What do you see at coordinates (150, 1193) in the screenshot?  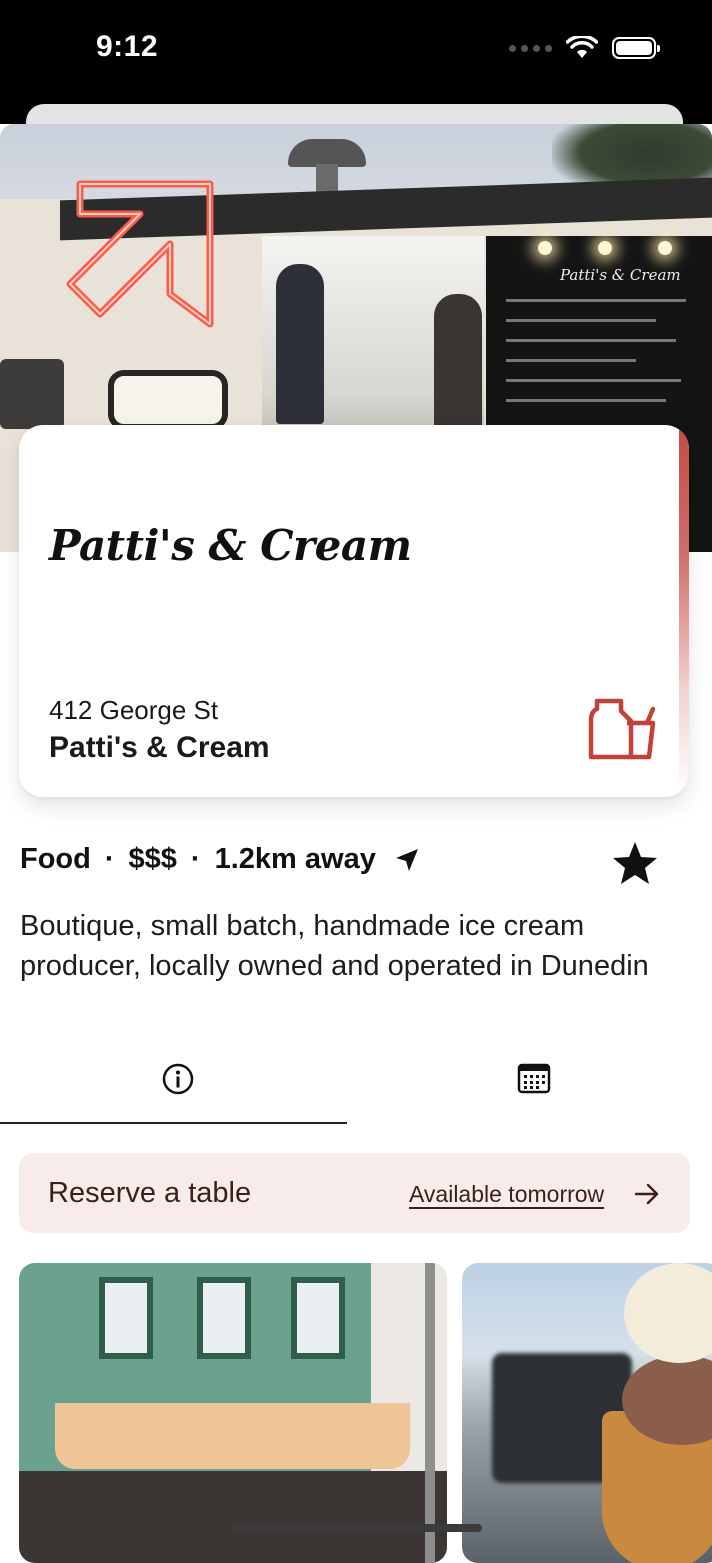 I see `reserve-label: Reserve a table` at bounding box center [150, 1193].